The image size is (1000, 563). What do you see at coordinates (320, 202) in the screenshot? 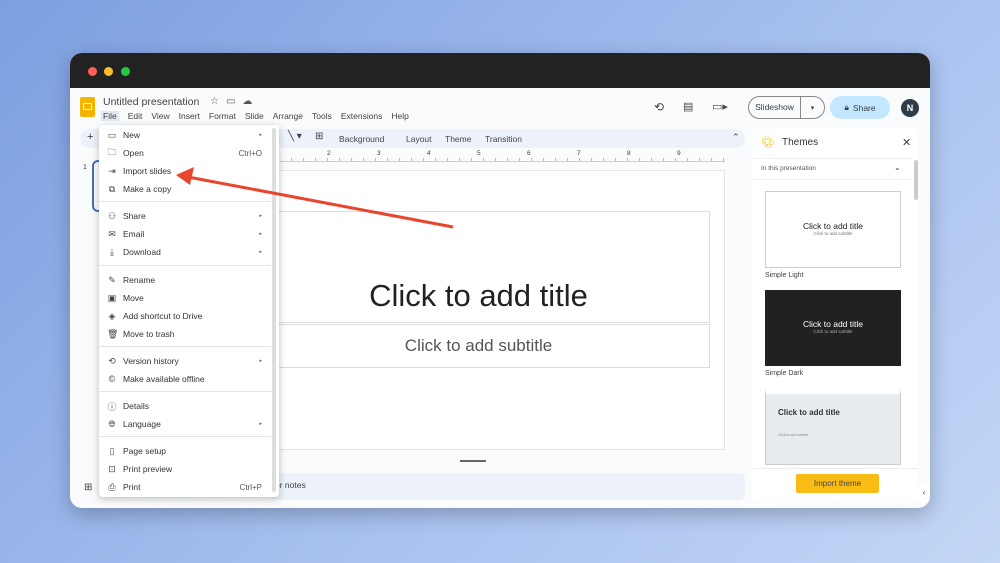
I see `arrow-shaft` at bounding box center [320, 202].